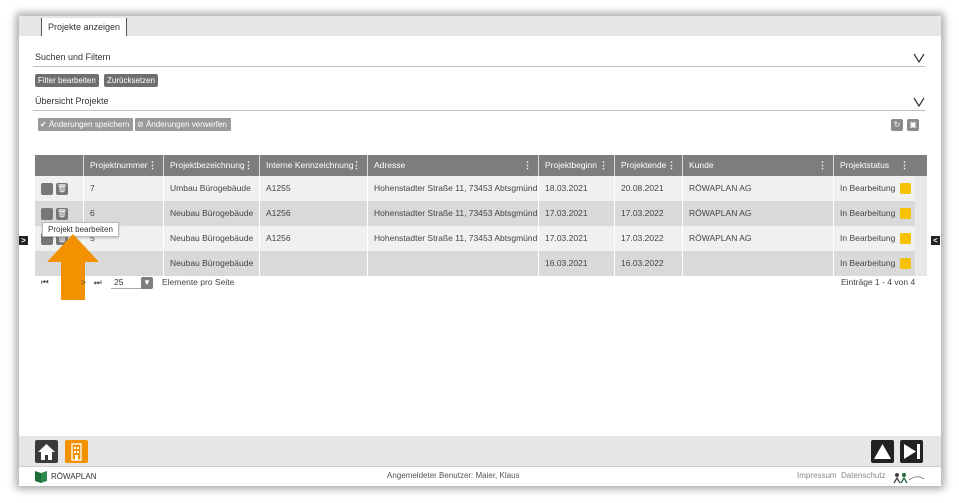 The width and height of the screenshot is (959, 503). Describe the element at coordinates (43, 124) in the screenshot. I see `check-icon: ✔` at that location.